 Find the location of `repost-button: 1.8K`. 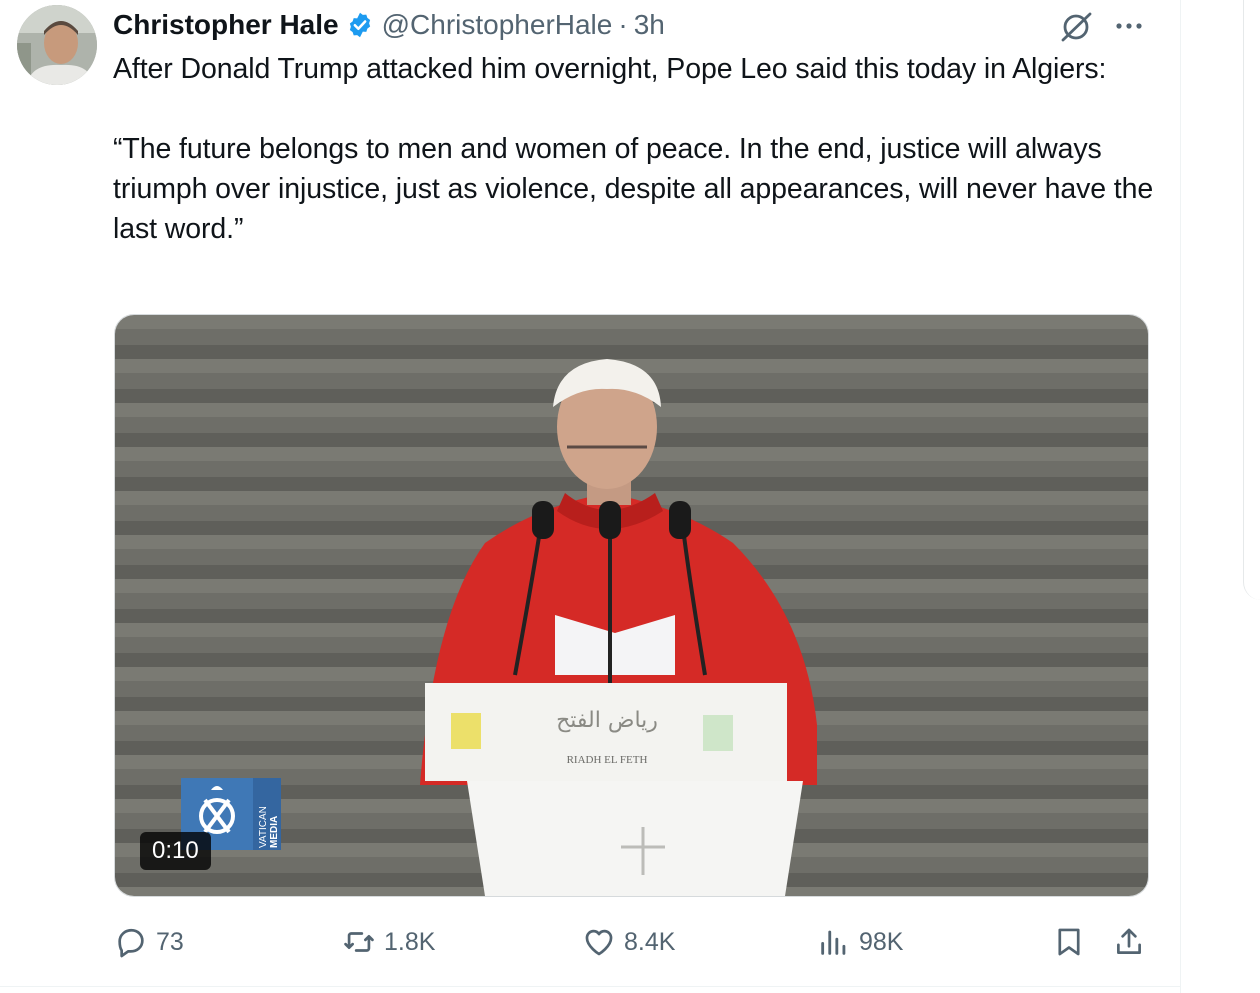

repost-button: 1.8K is located at coordinates (388, 942).